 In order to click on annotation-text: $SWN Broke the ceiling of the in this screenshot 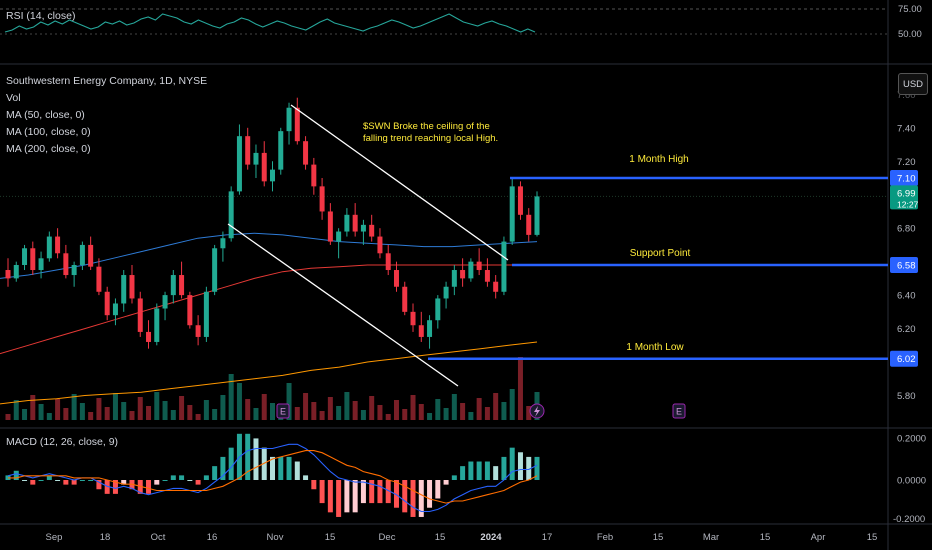, I will do `click(426, 126)`.